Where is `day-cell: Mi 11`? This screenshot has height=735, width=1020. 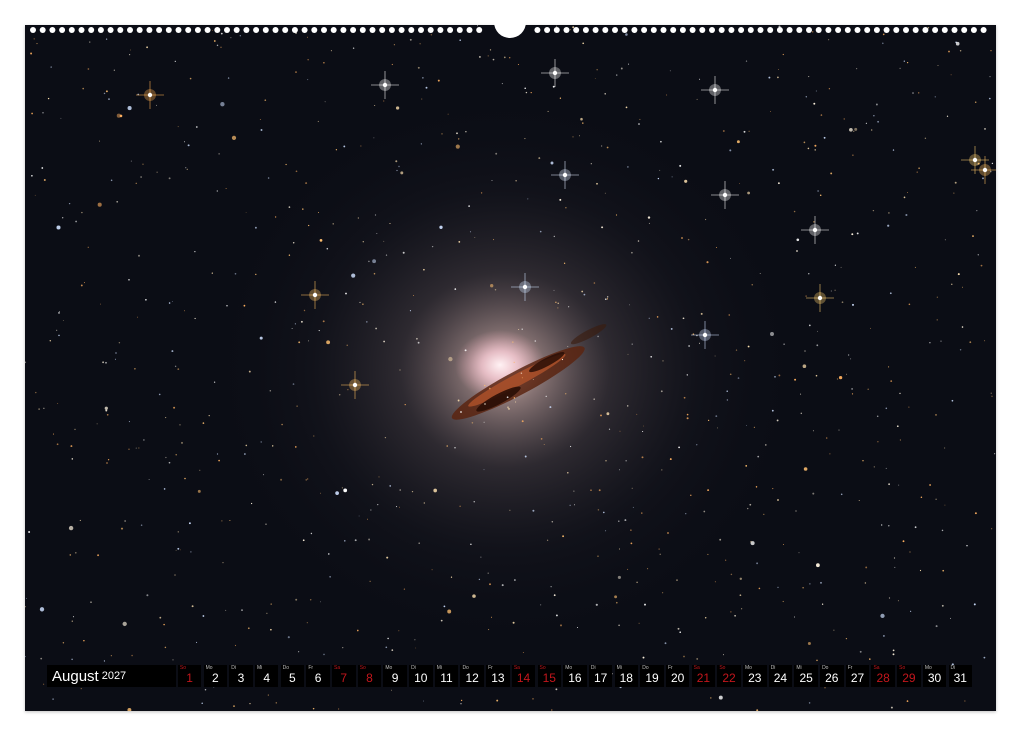
day-cell: Mi 11 is located at coordinates (446, 676).